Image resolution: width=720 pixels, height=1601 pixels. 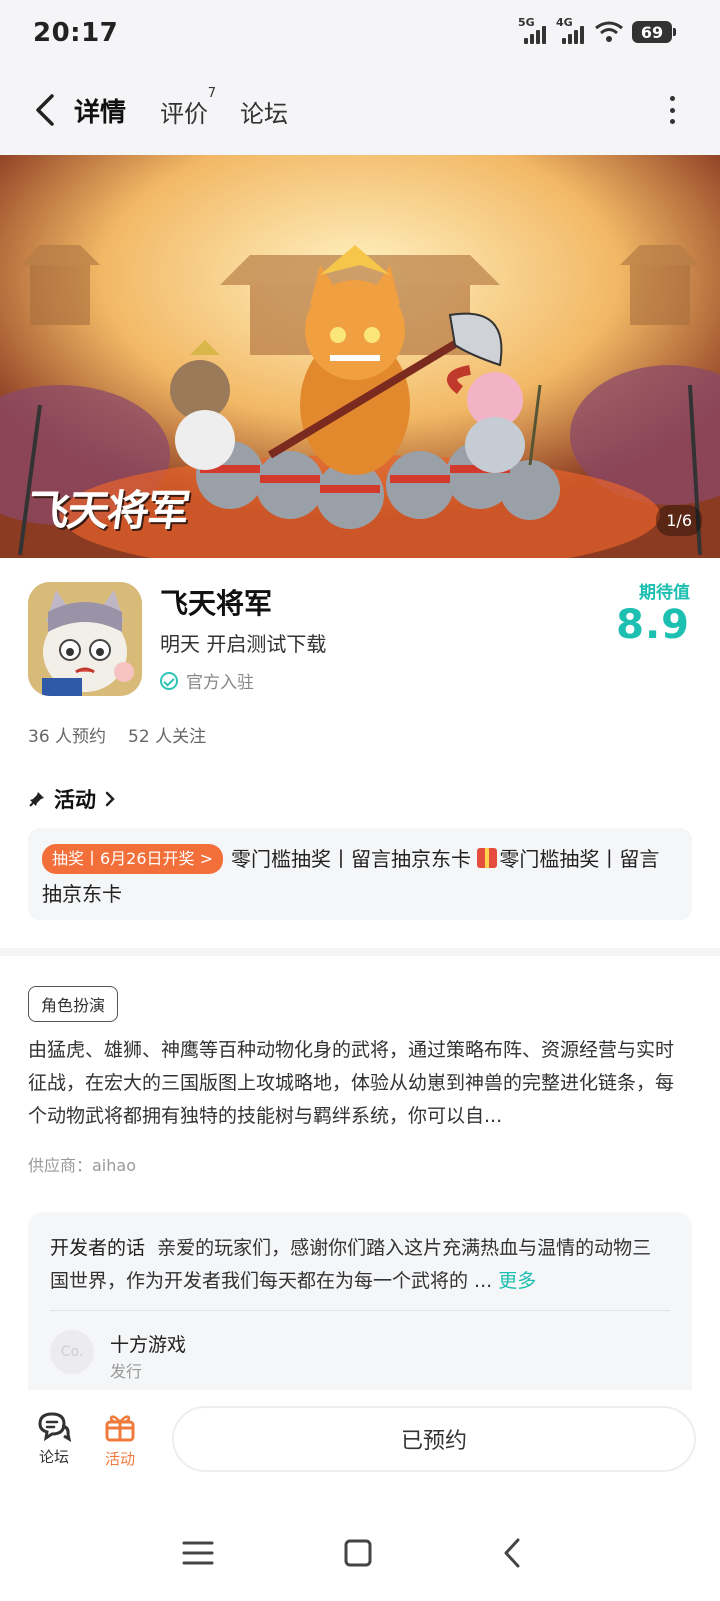 I want to click on system-nav-bar, so click(x=360, y=1553).